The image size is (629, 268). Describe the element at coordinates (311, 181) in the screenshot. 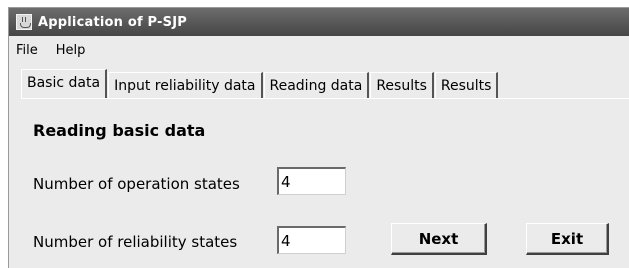

I see `operation-states-input` at that location.